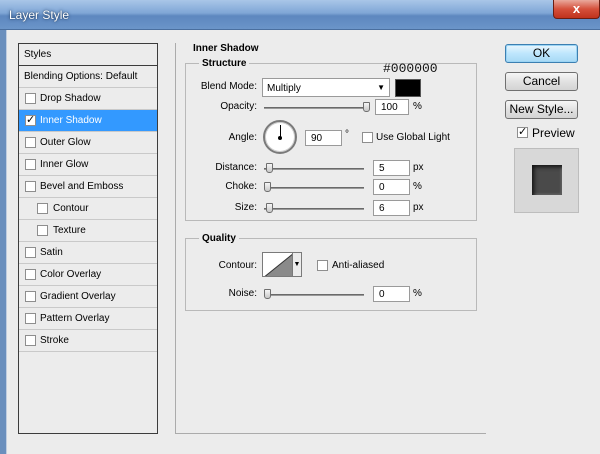 The height and width of the screenshot is (454, 600). I want to click on style-item-label: Pattern Overlay, so click(75, 318).